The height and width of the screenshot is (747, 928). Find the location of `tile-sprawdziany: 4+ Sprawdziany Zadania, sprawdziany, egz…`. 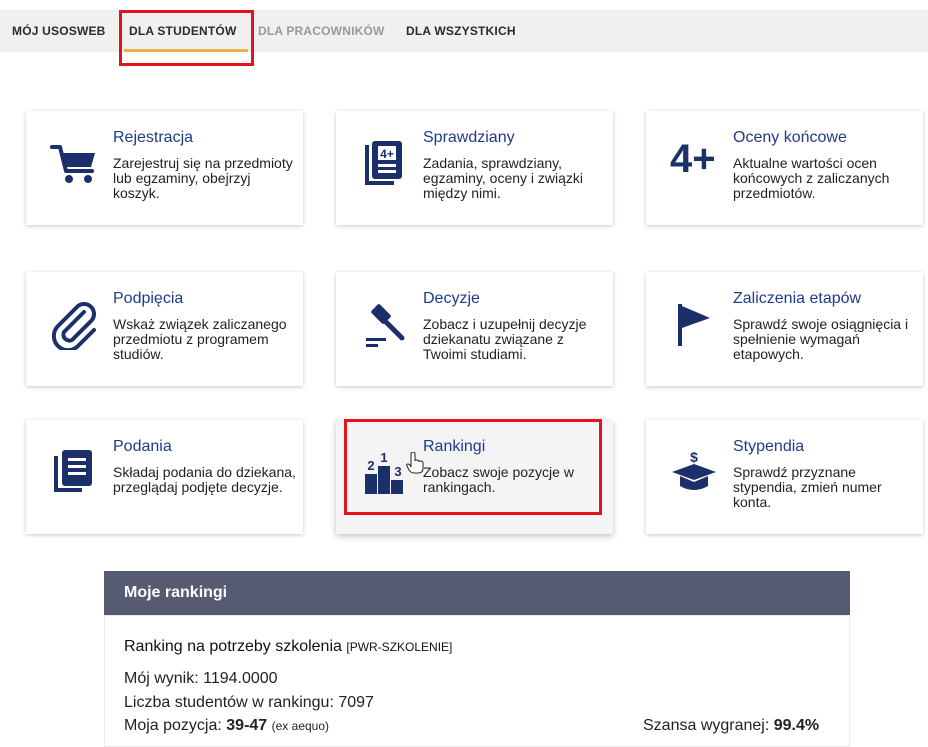

tile-sprawdziany: 4+ Sprawdziany Zadania, sprawdziany, egz… is located at coordinates (474, 168).